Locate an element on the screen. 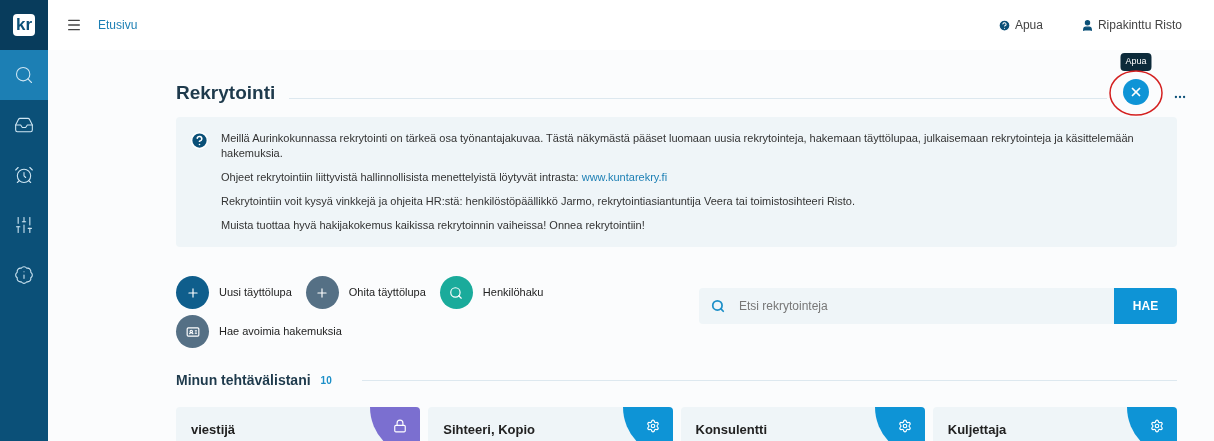  card-title: Sihteeri, Kopio is located at coordinates (489, 430).